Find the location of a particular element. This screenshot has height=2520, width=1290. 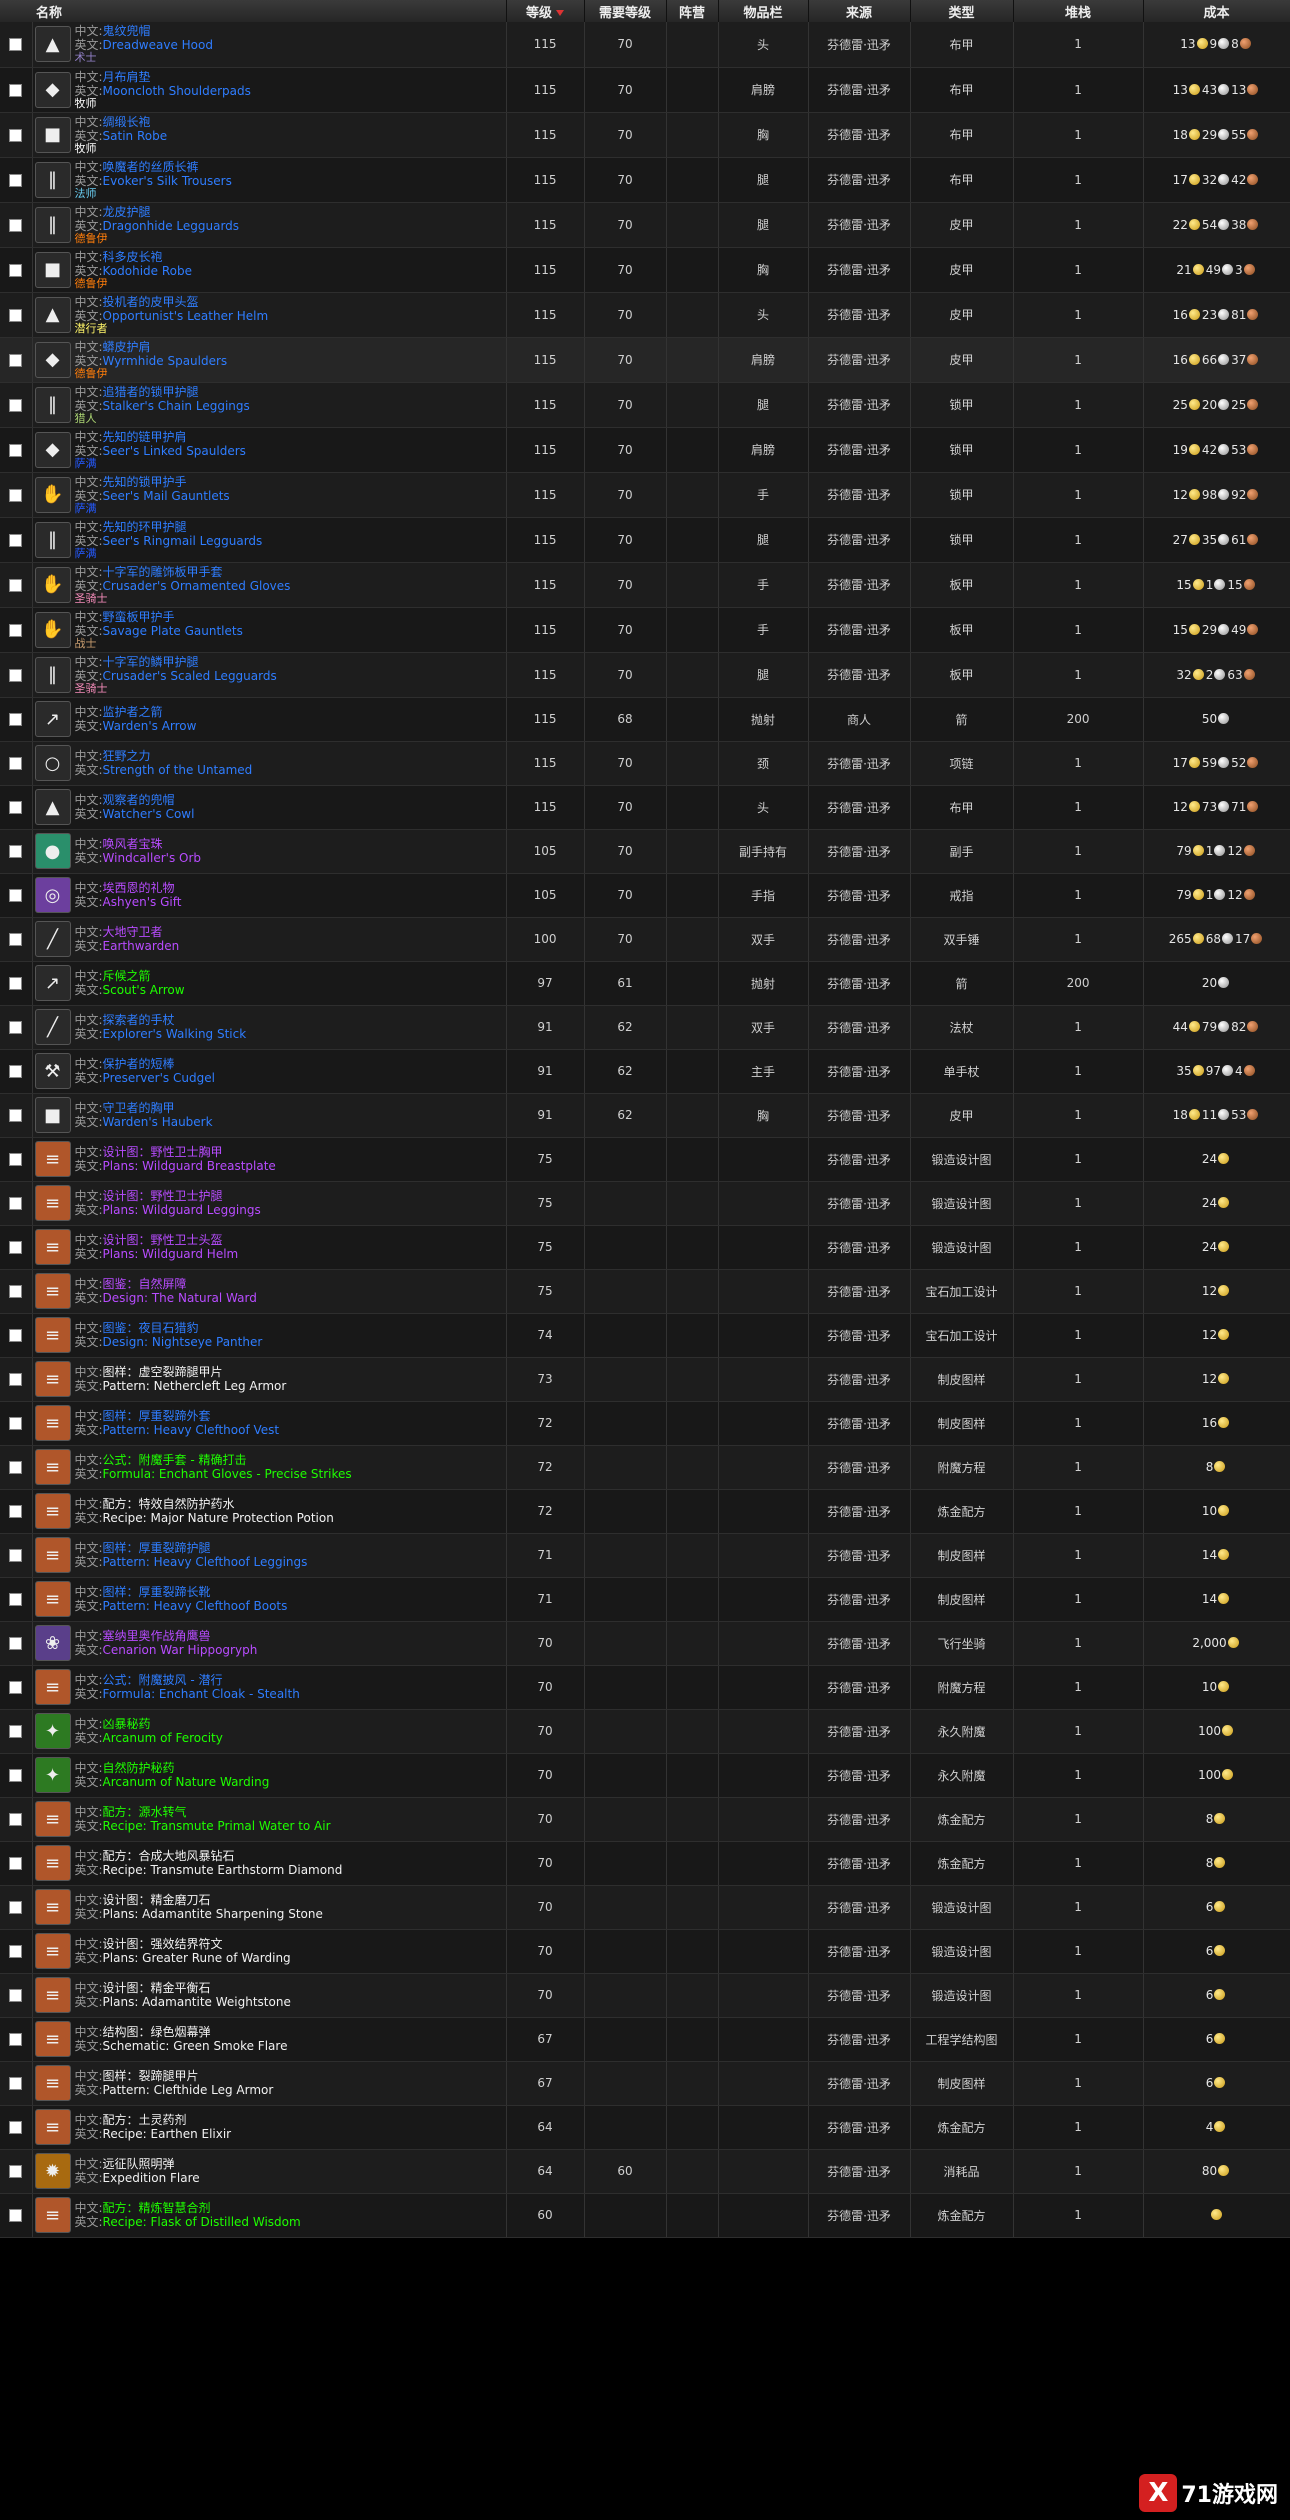

robe-icon: ■ is located at coordinates (52, 269).